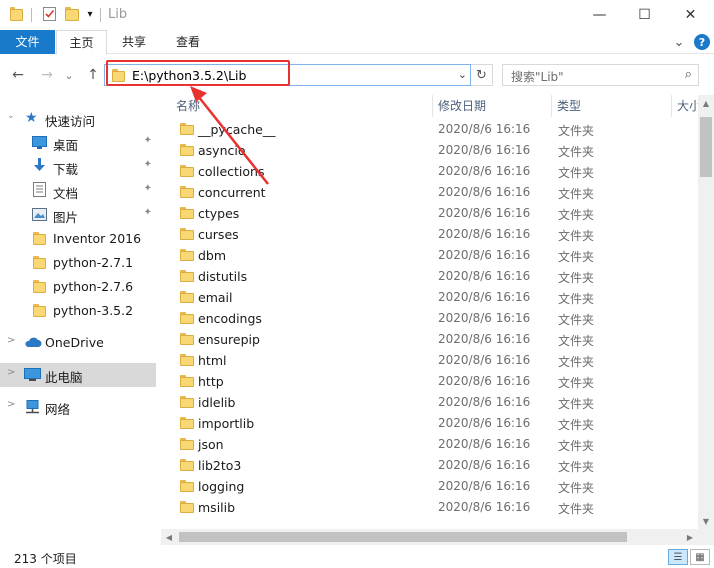 This screenshot has height=568, width=714. What do you see at coordinates (78, 119) in the screenshot?
I see `sidebar-item-quick-access: ⌄ ★ 快速访问` at bounding box center [78, 119].